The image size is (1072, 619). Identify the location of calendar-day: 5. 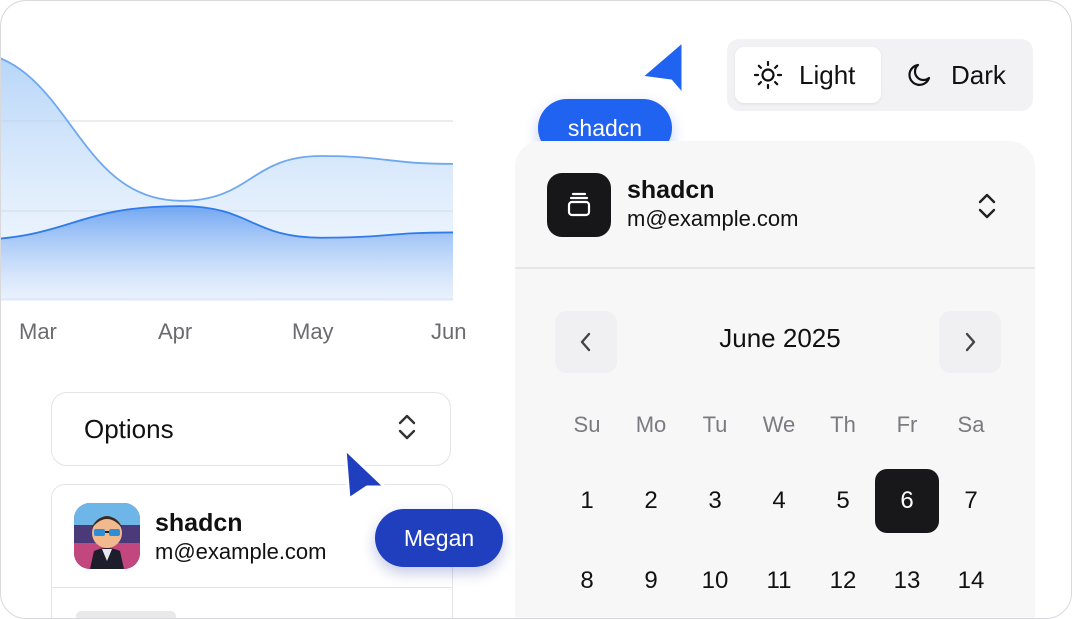
(843, 501).